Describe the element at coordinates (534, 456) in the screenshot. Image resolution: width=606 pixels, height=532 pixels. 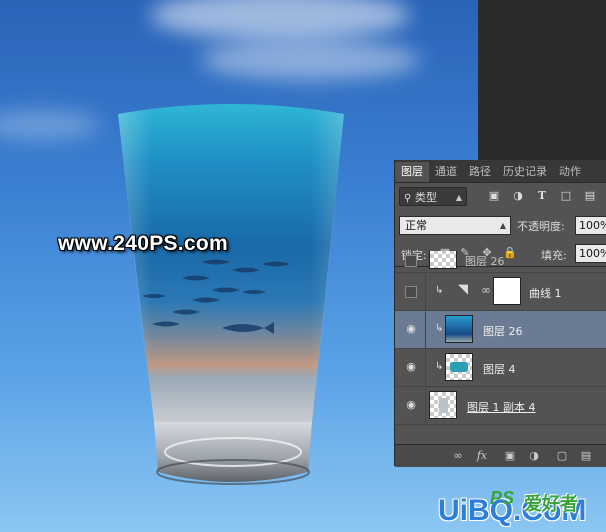
I see `adjustment-icon: ◑` at that location.